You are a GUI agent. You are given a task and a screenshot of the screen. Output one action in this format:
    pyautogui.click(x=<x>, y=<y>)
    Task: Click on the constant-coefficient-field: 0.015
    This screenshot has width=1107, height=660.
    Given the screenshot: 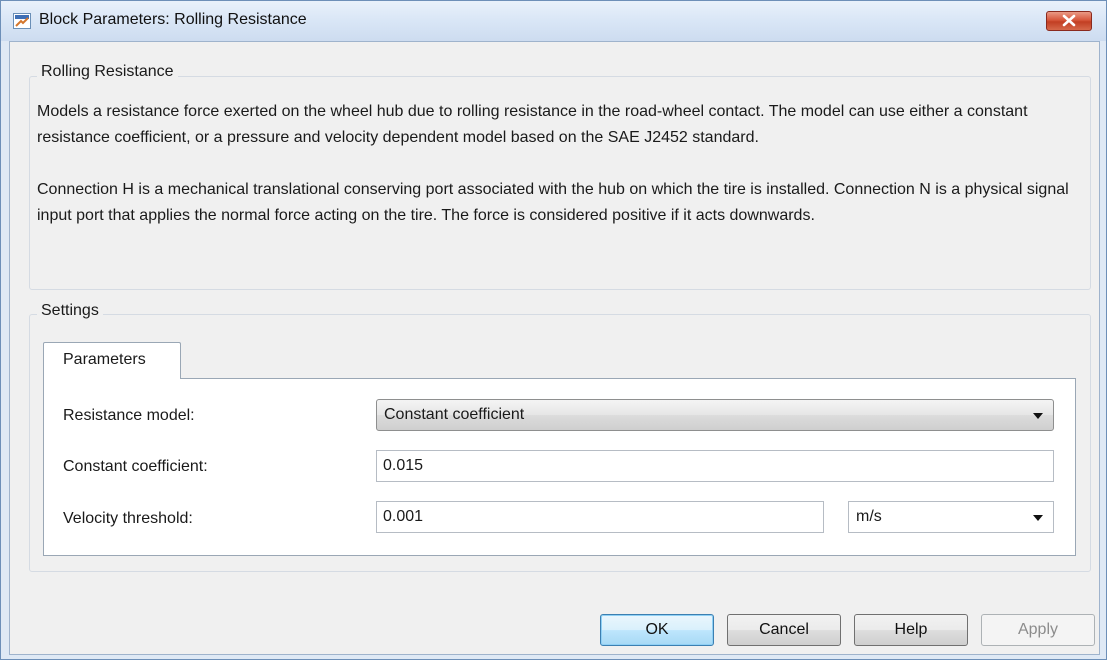 What is the action you would take?
    pyautogui.click(x=715, y=466)
    